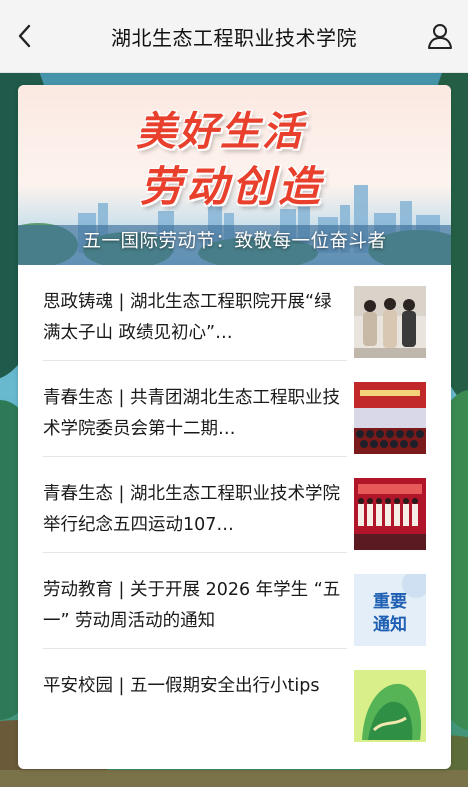 This screenshot has width=468, height=787. I want to click on chevron-left-icon, so click(24, 36).